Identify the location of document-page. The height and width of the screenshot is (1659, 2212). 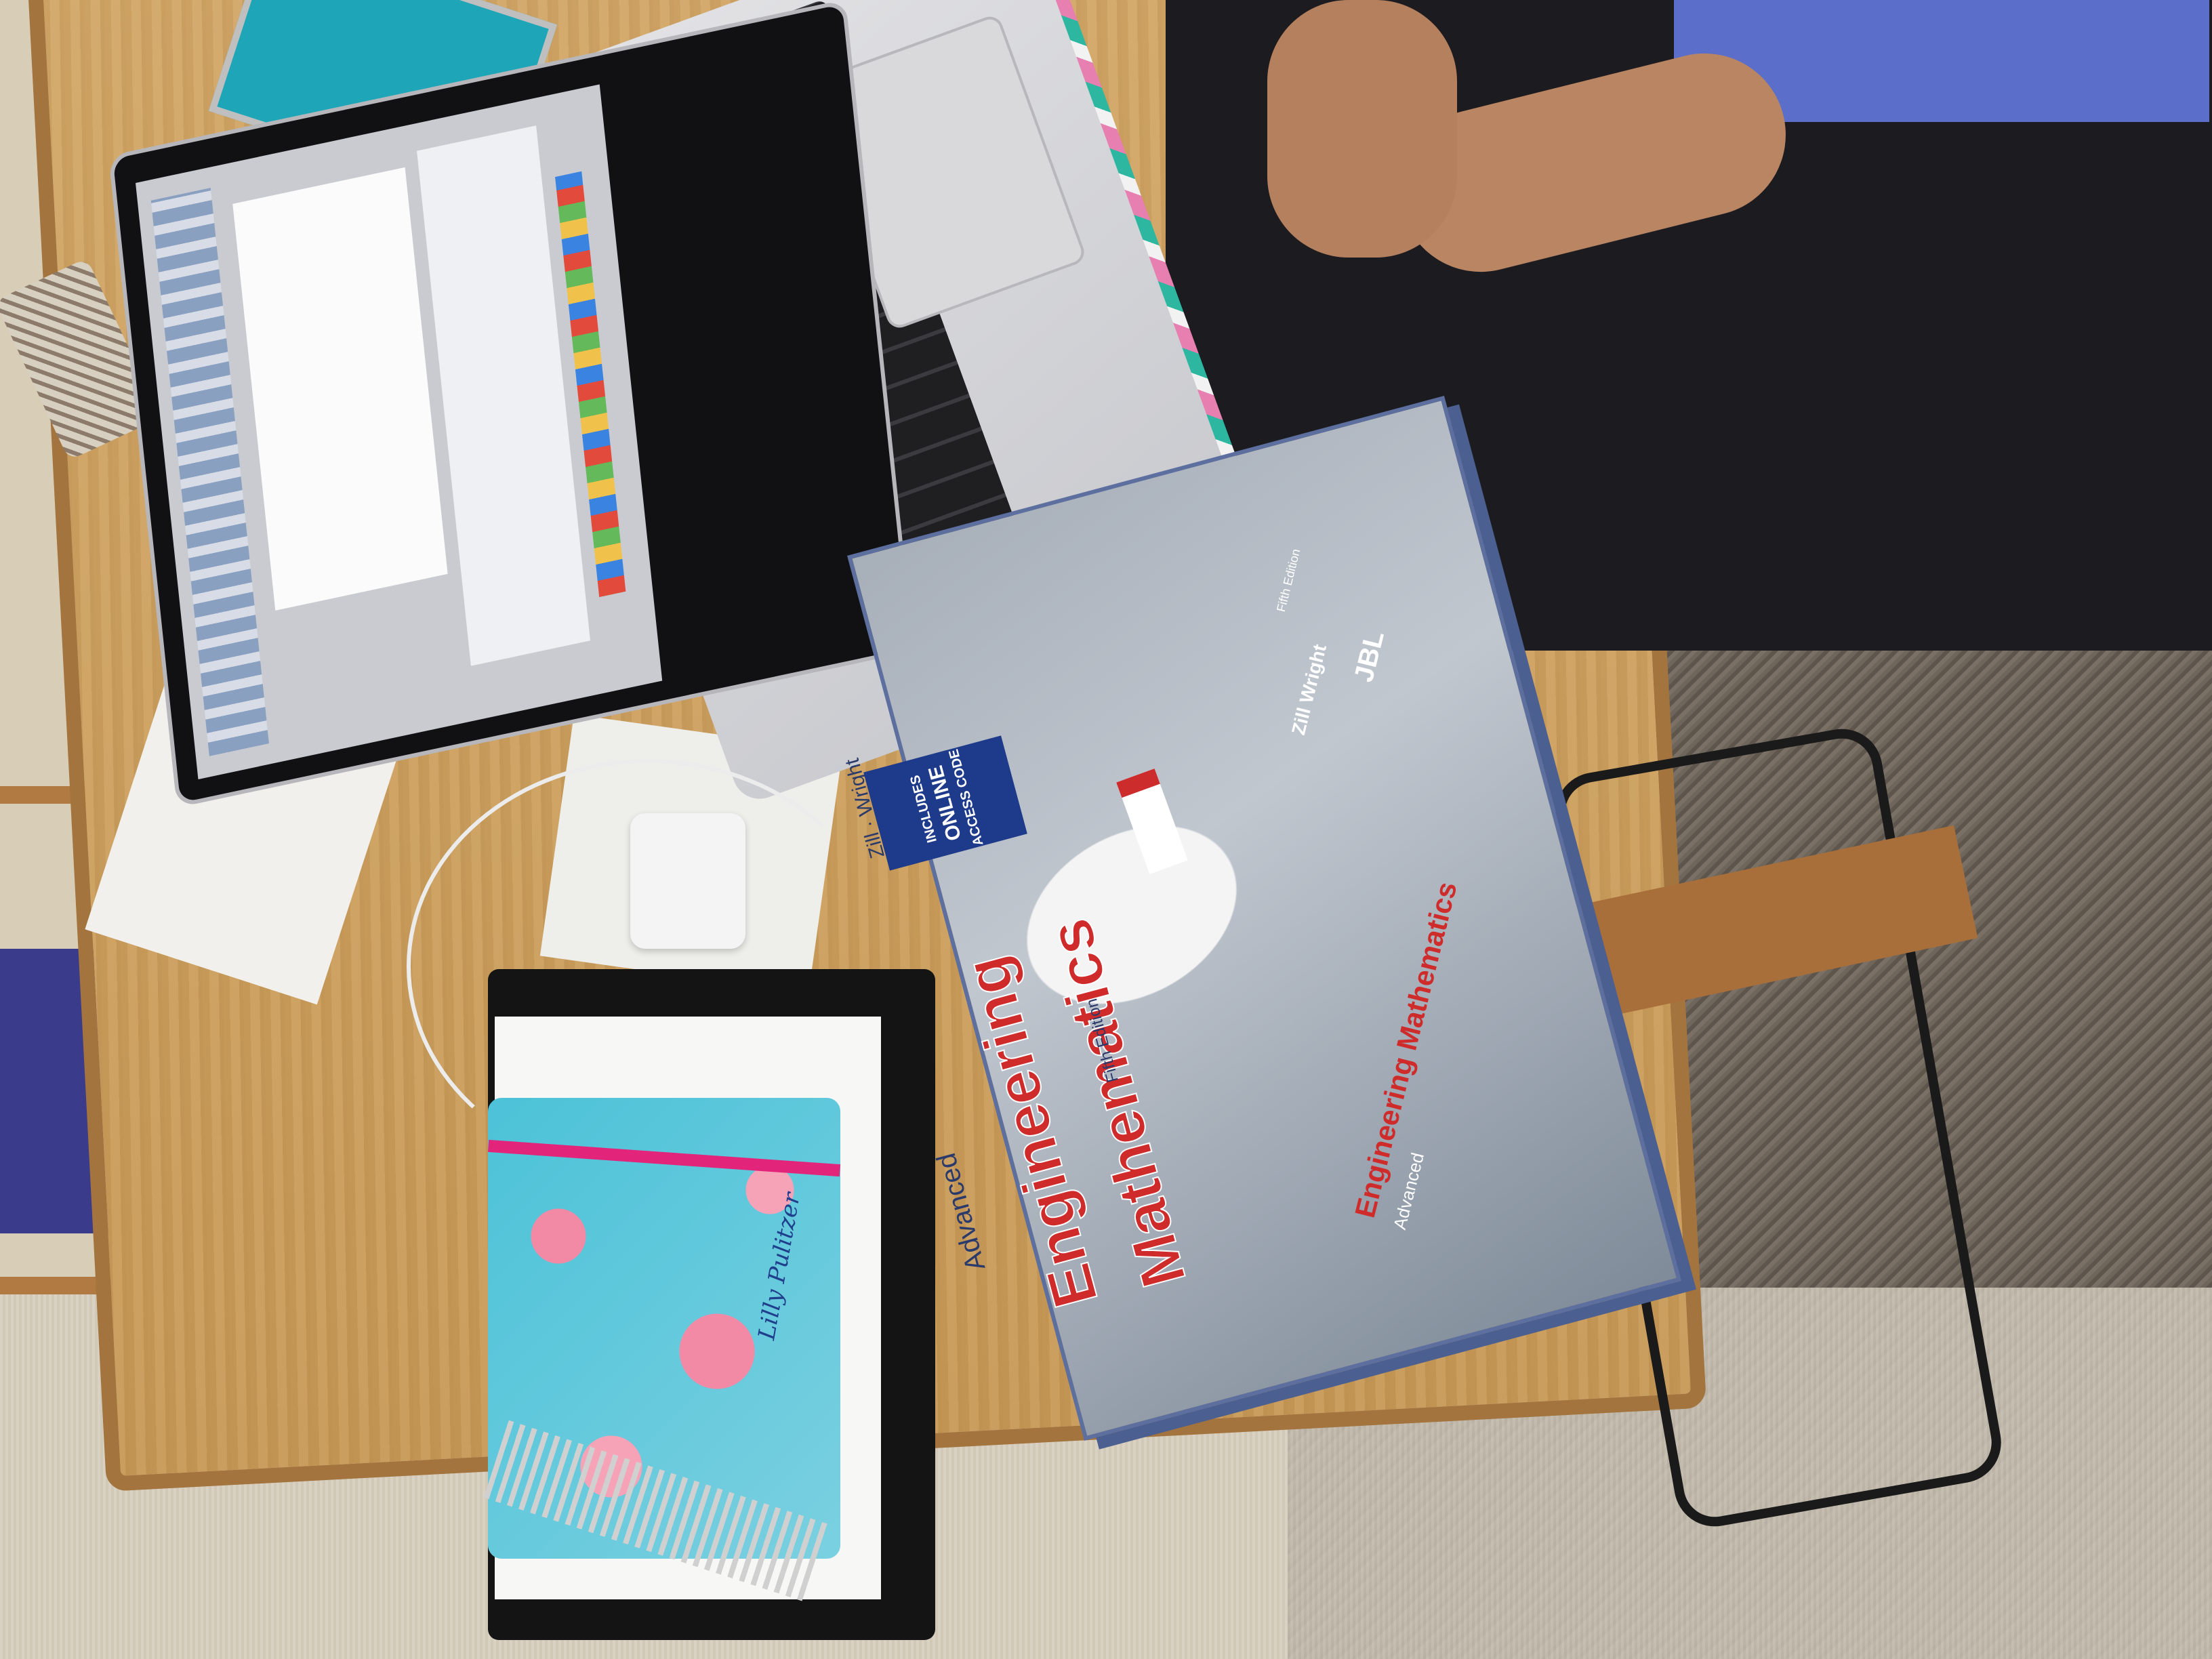
(340, 389).